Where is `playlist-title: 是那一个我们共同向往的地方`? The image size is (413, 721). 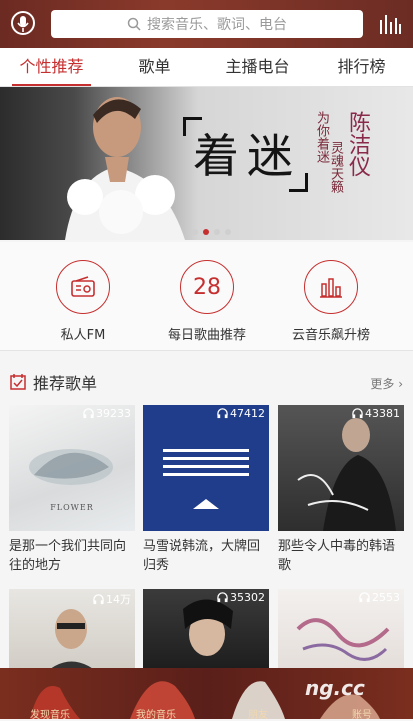
playlist-title: 是那一个我们共同向往的地方 is located at coordinates (68, 556).